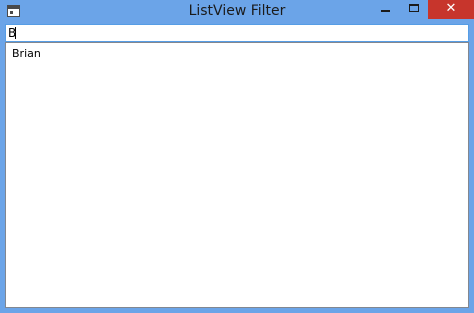 Image resolution: width=474 pixels, height=313 pixels. I want to click on filter-input, so click(237, 33).